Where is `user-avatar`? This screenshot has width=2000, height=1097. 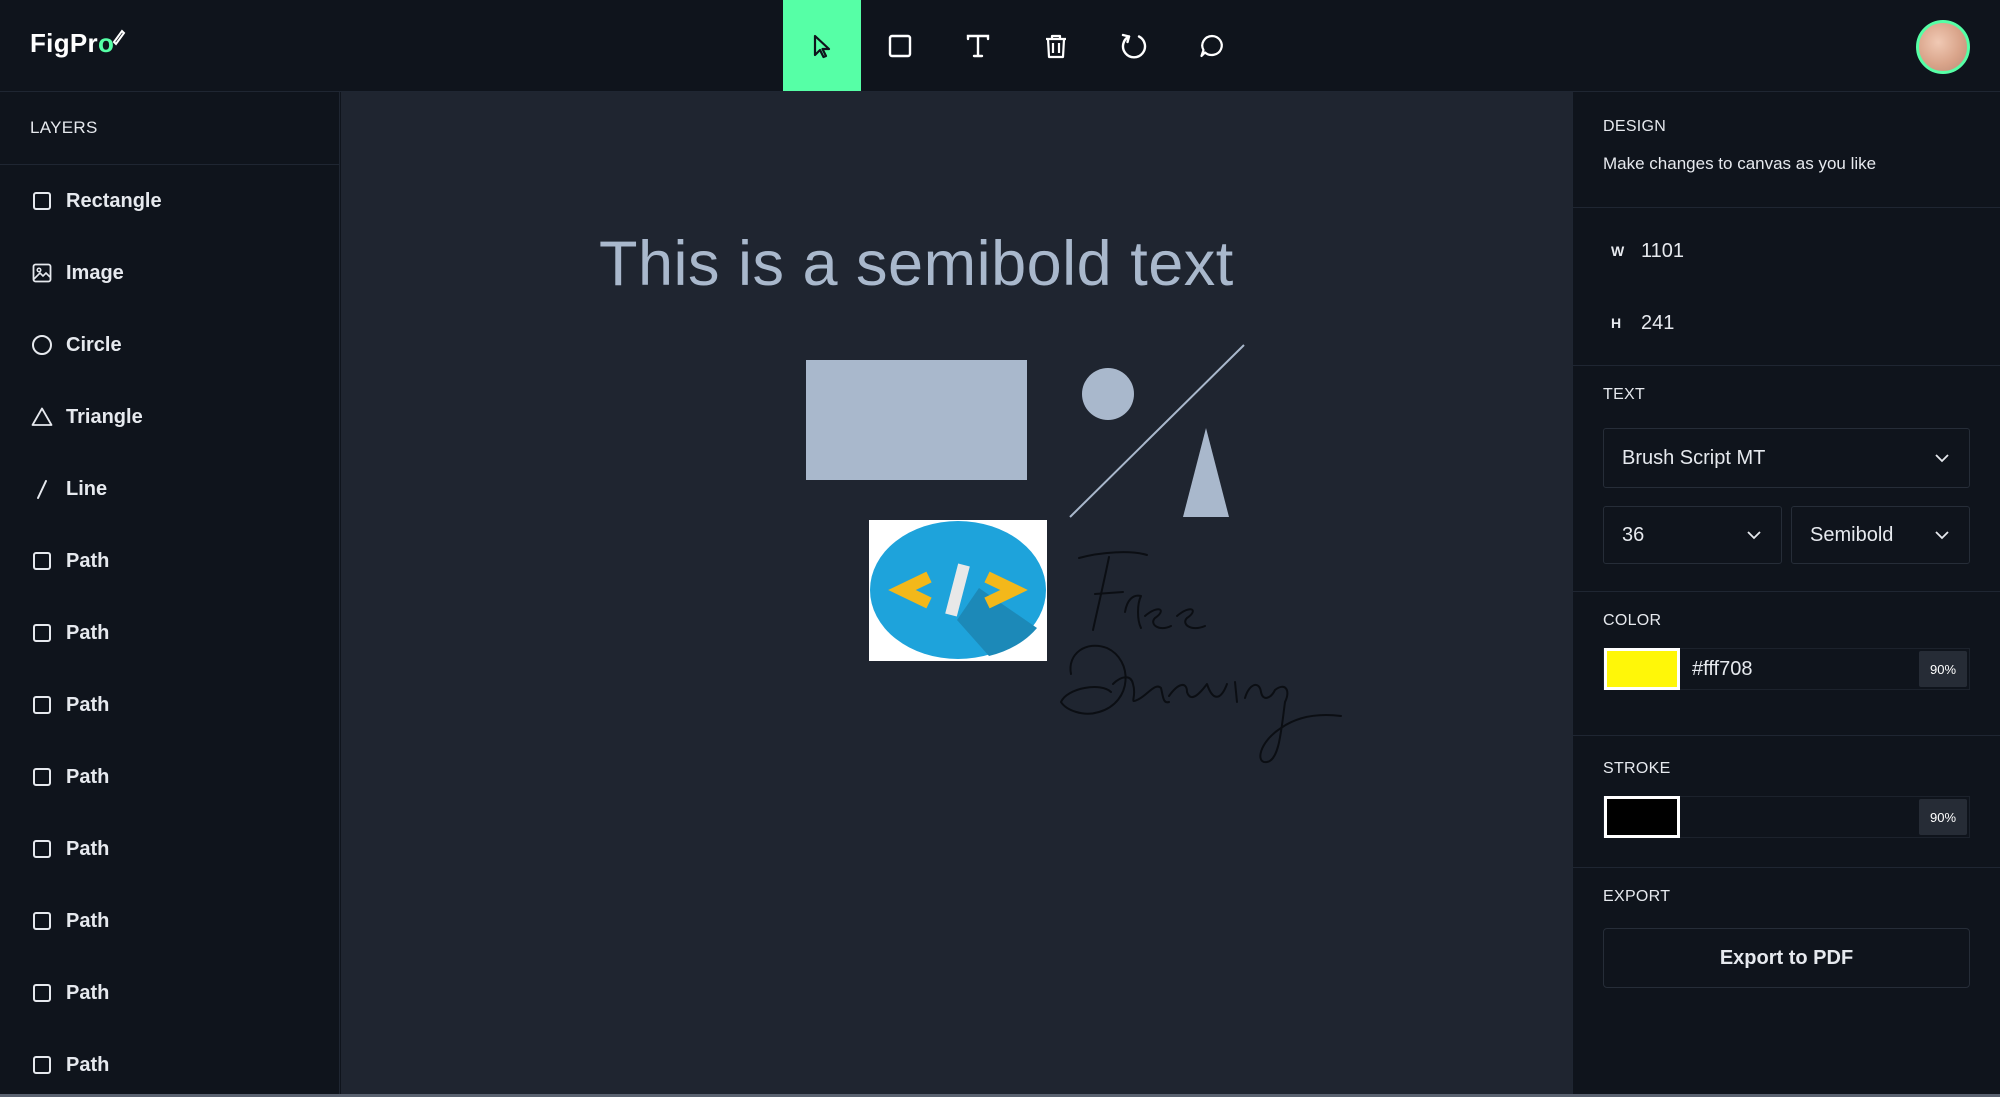 user-avatar is located at coordinates (1943, 47).